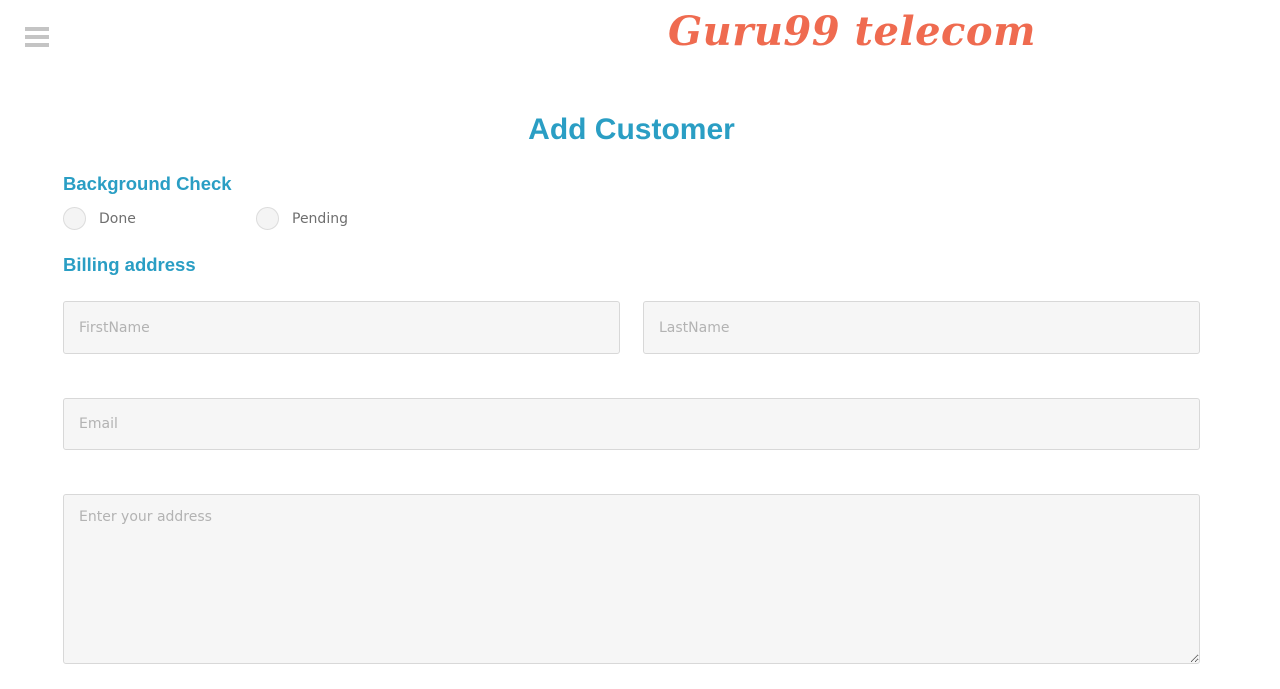 This screenshot has height=689, width=1280. Describe the element at coordinates (320, 219) in the screenshot. I see `radio-label-pending: Pending` at that location.